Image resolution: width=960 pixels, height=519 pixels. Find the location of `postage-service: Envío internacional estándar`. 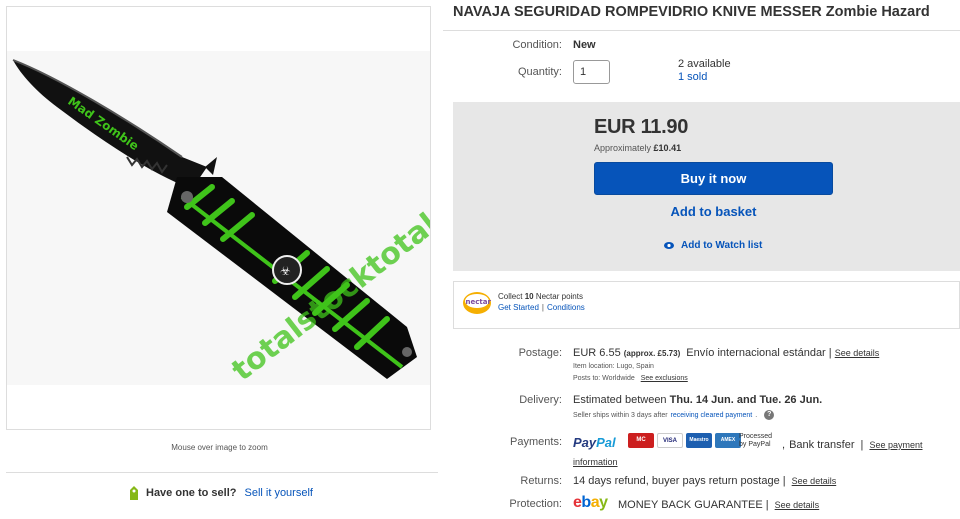

postage-service: Envío internacional estándar is located at coordinates (756, 353).